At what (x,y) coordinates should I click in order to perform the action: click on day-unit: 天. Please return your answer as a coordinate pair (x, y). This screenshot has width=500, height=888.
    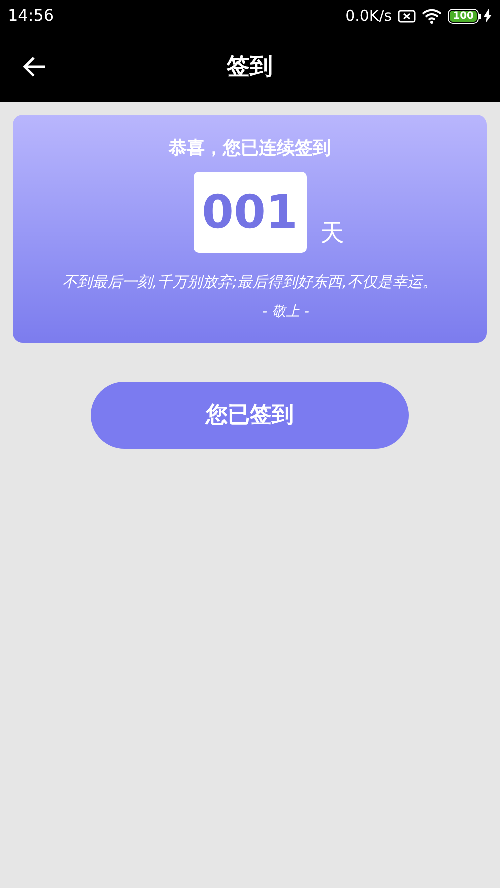
    Looking at the image, I should click on (332, 233).